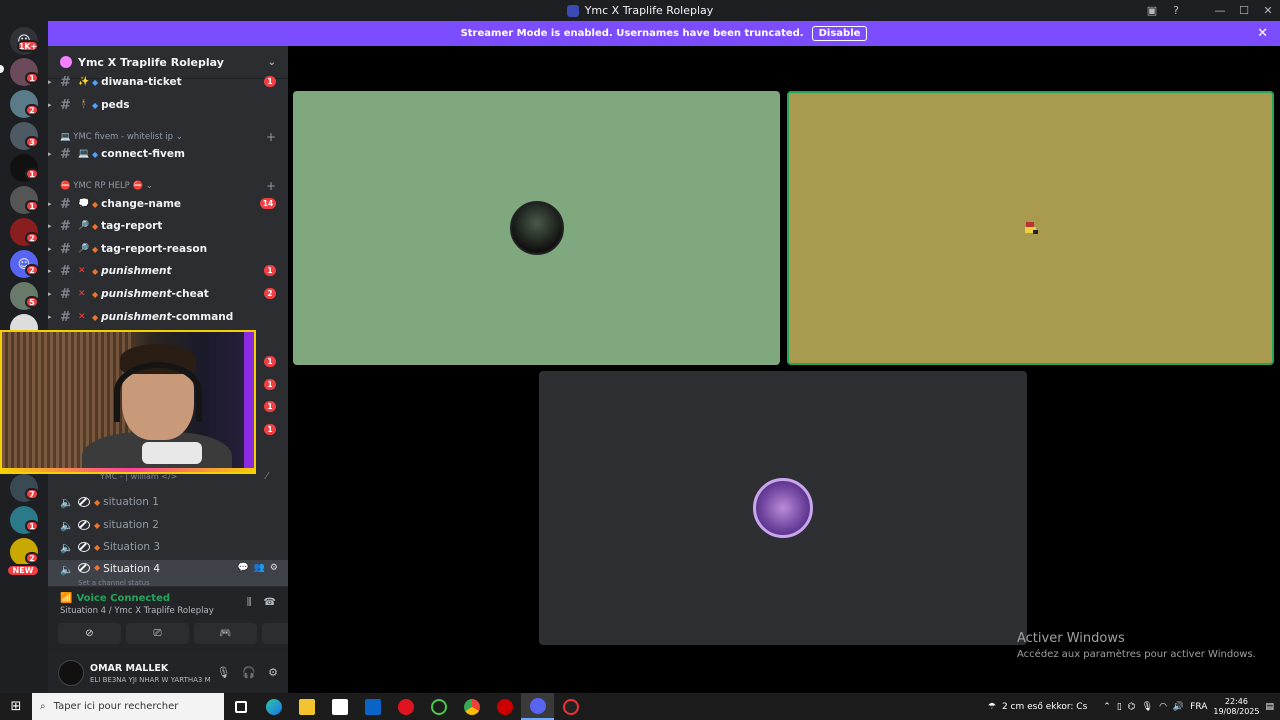  I want to click on voice-channel-name: situation 1, so click(131, 502).